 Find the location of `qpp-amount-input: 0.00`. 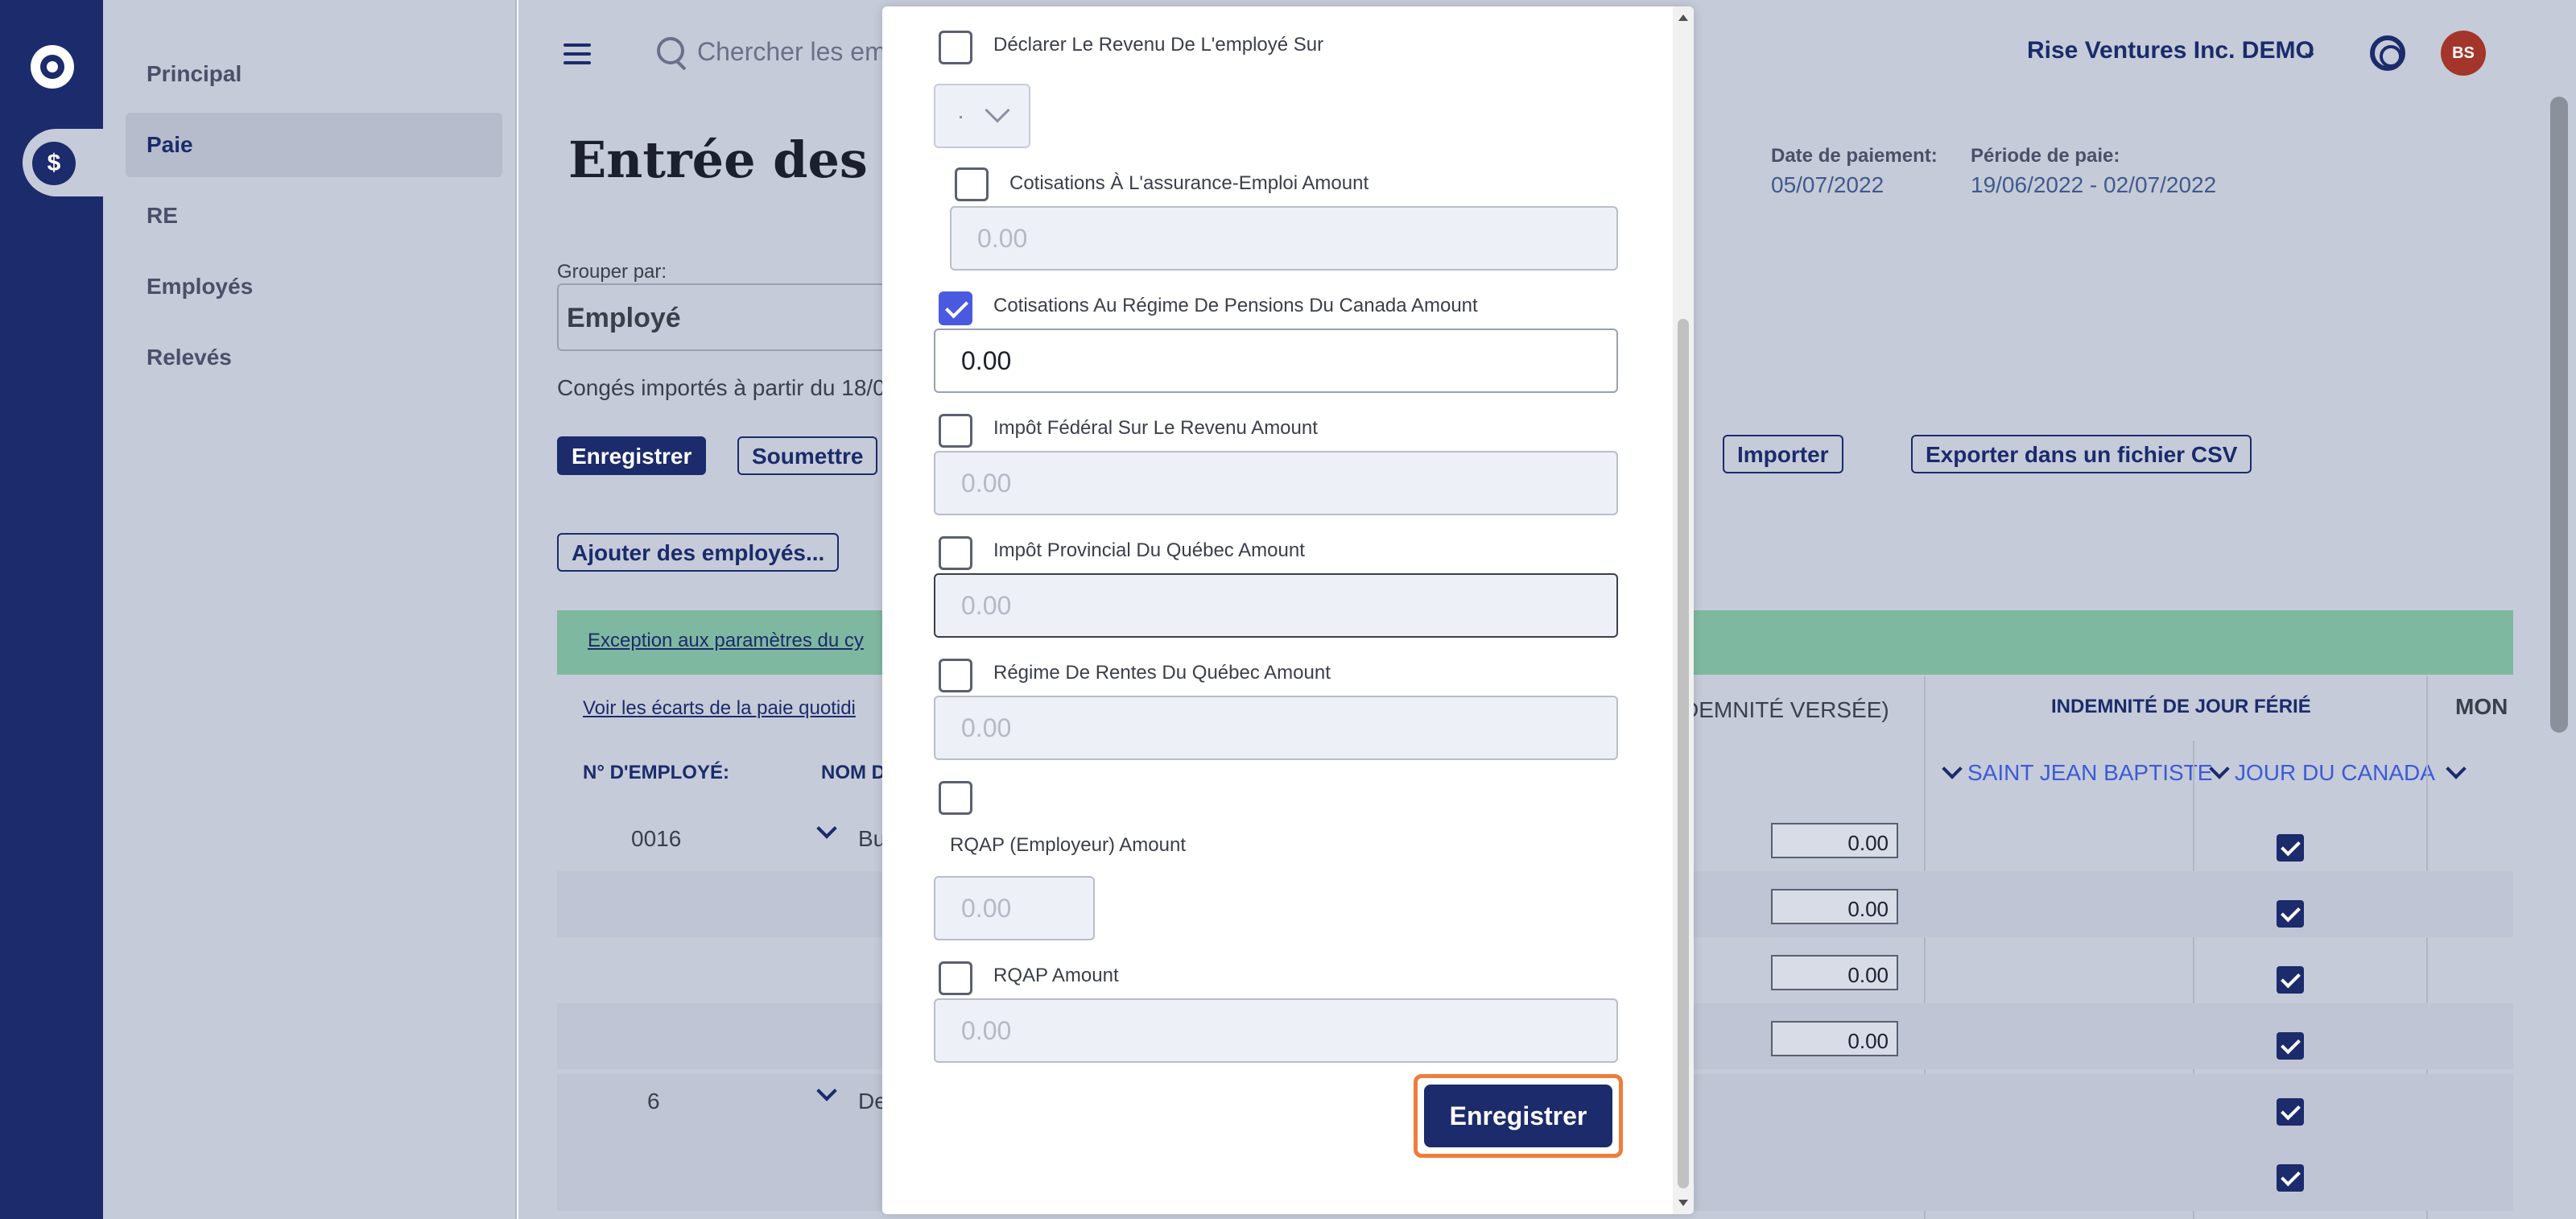

qpp-amount-input: 0.00 is located at coordinates (1276, 728).